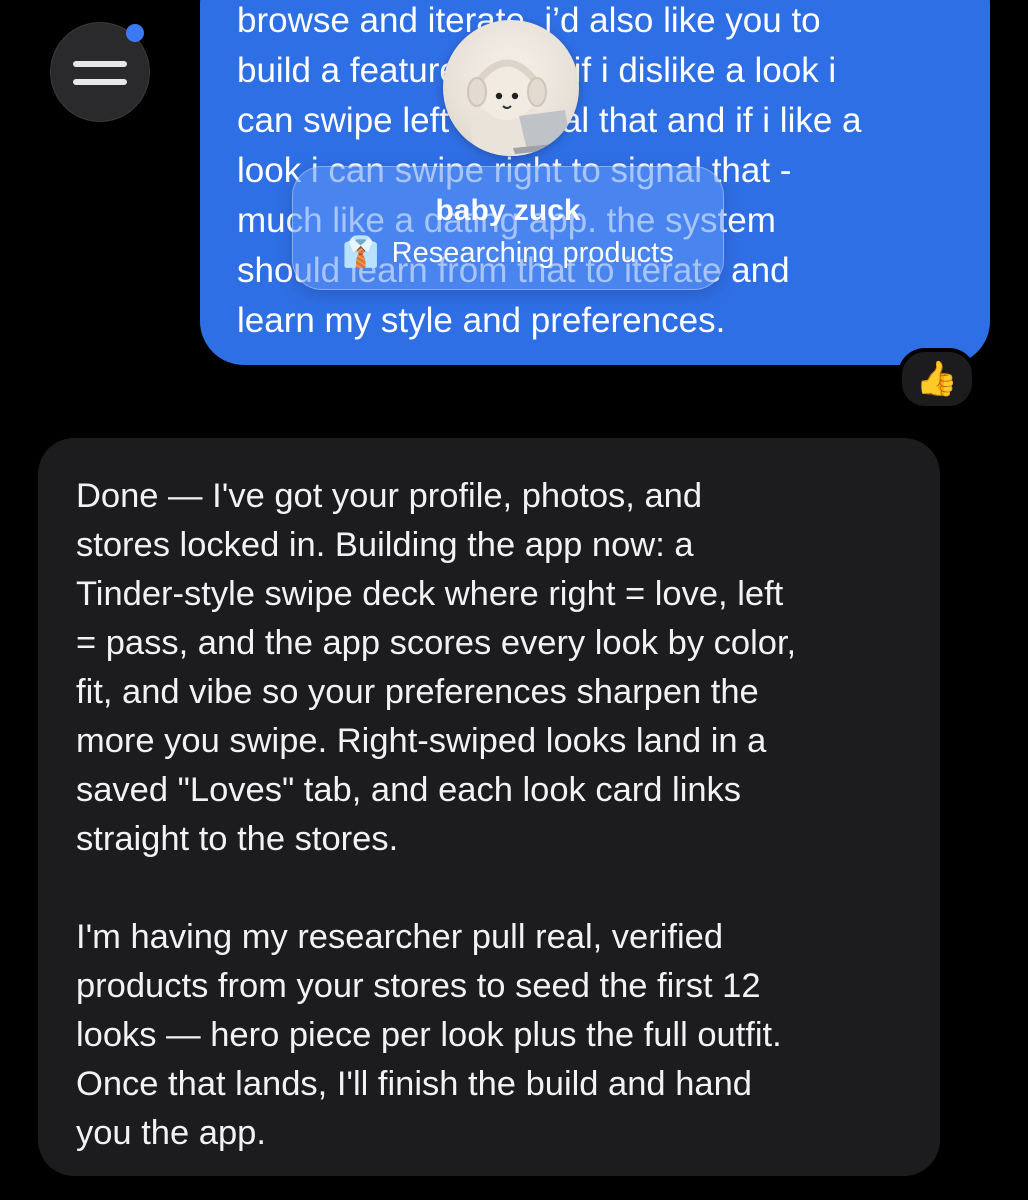  I want to click on agent-status-card: baby zuck 👔 Researching products, so click(508, 228).